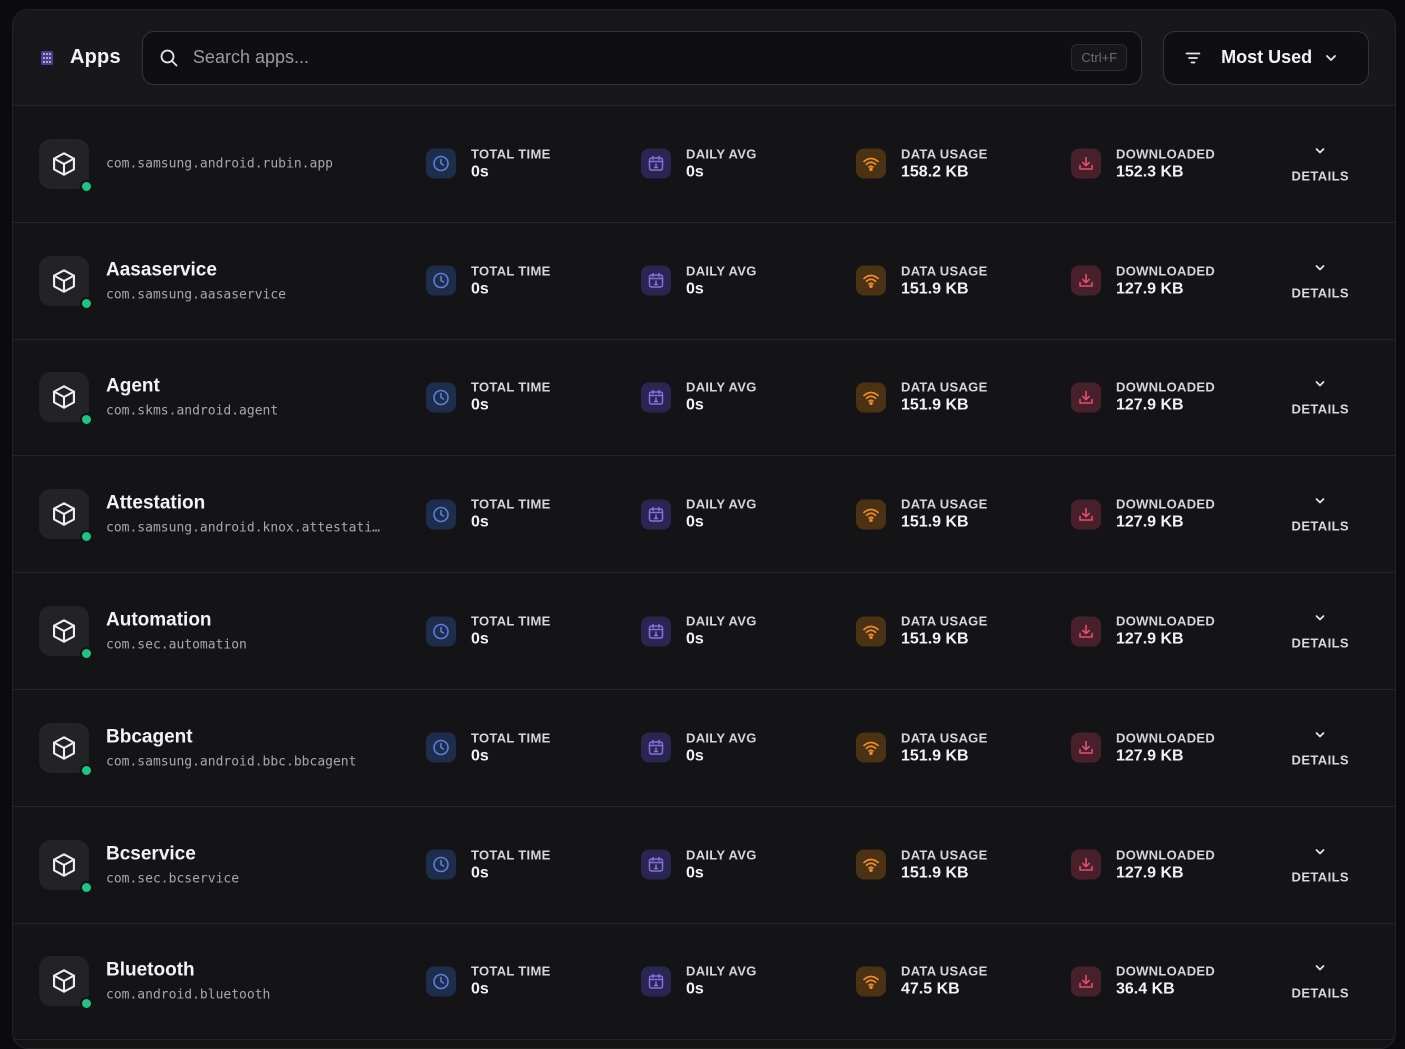  I want to click on app-package: com.samsung.aasaservice, so click(196, 295).